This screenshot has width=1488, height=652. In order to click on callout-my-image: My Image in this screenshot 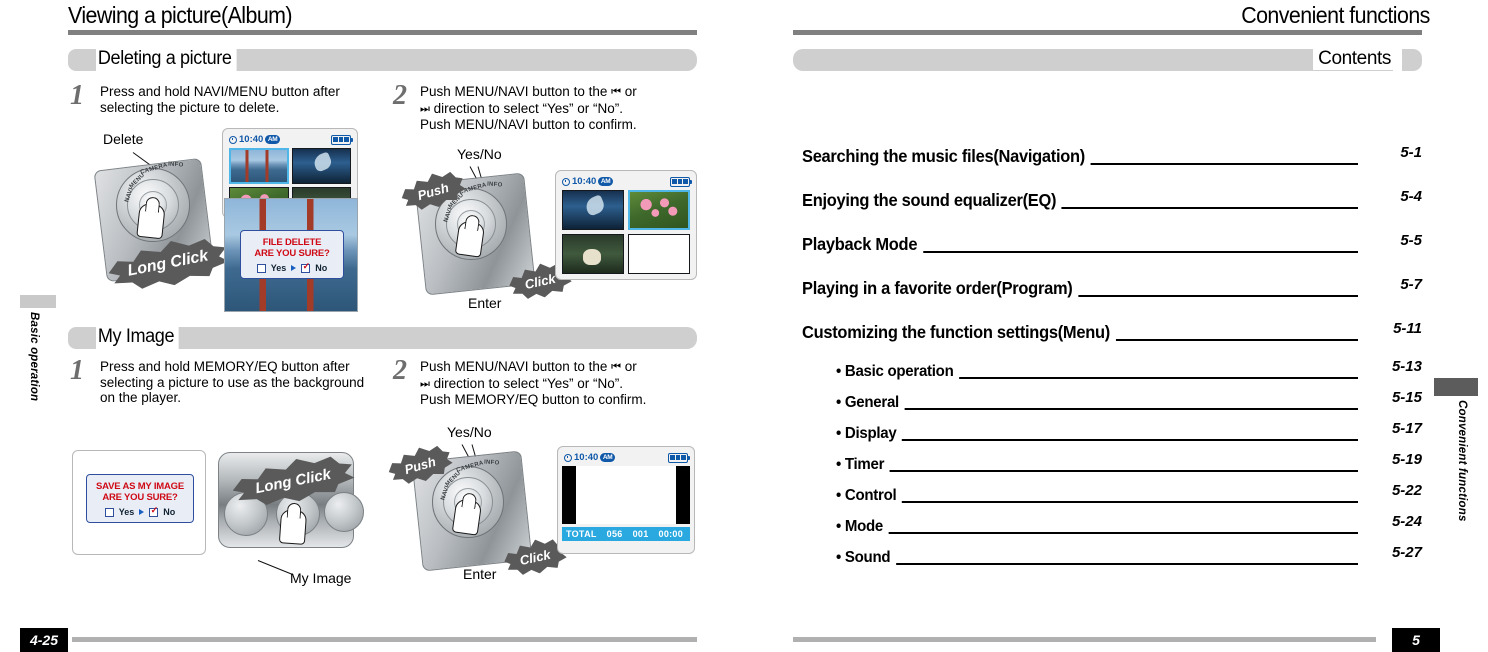, I will do `click(321, 578)`.